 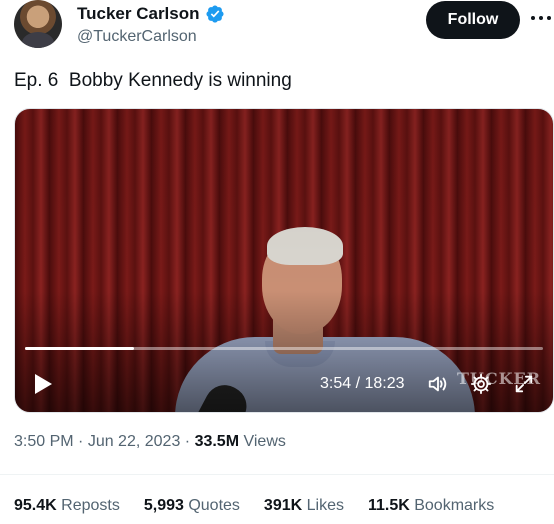 I want to click on likes-stat: 391K Likes, so click(x=304, y=506).